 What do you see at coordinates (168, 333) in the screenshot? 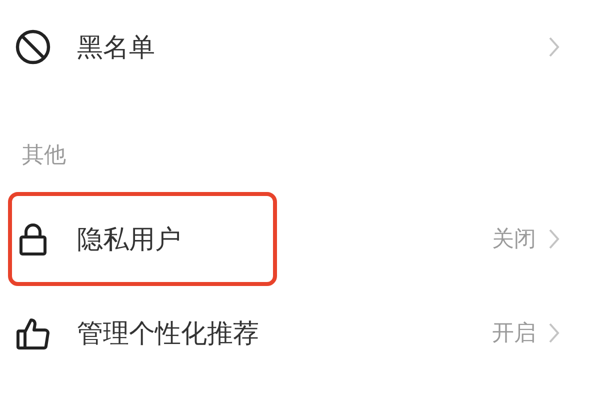
I see `settings-item: 管理个性化推荐` at bounding box center [168, 333].